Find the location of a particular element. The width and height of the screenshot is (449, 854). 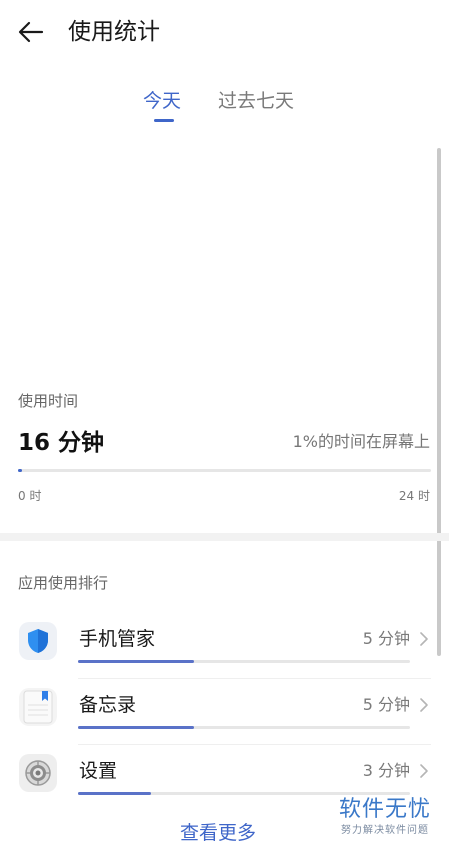

section-divider is located at coordinates (224, 537).